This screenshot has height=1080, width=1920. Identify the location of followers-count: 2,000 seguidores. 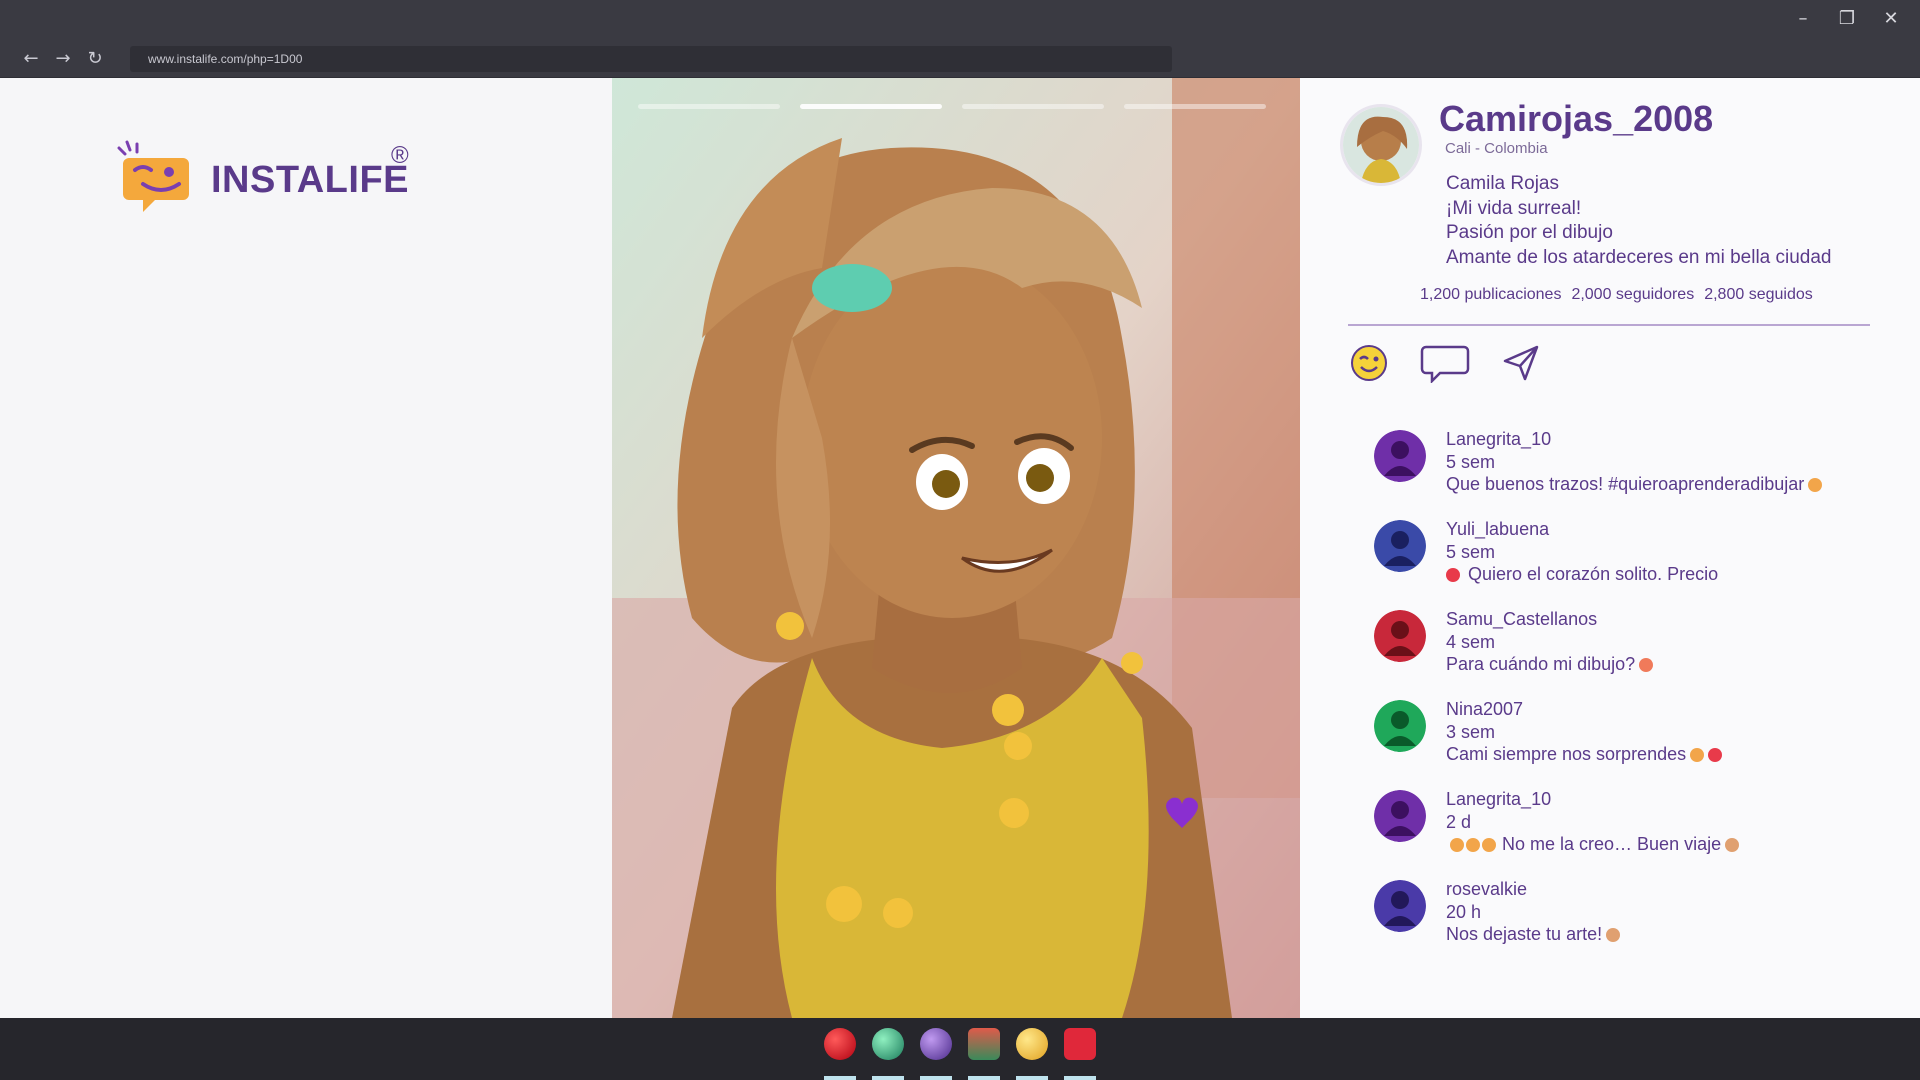
(1632, 295).